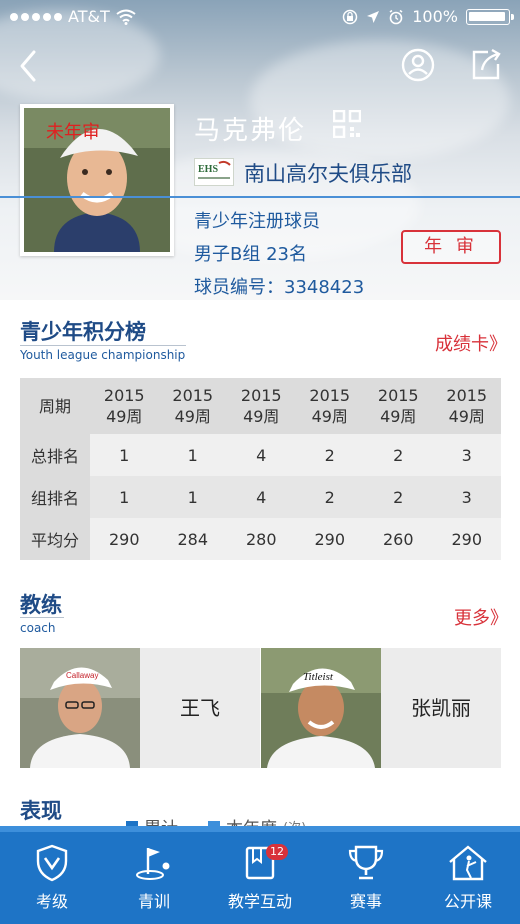 The width and height of the screenshot is (520, 924). I want to click on status-bar: AT&T 100%, so click(260, 17).